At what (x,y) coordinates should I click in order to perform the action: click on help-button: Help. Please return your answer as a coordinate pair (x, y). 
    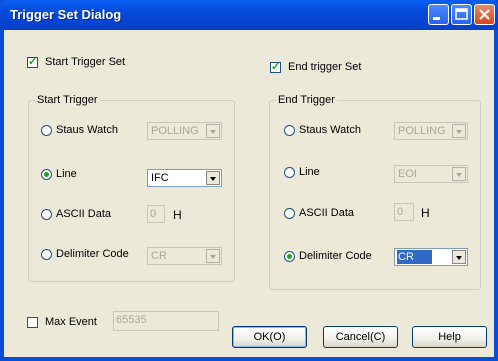
    Looking at the image, I should click on (449, 337).